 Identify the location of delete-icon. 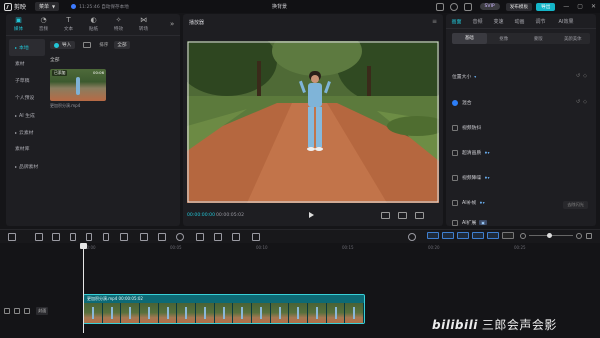
(124, 237).